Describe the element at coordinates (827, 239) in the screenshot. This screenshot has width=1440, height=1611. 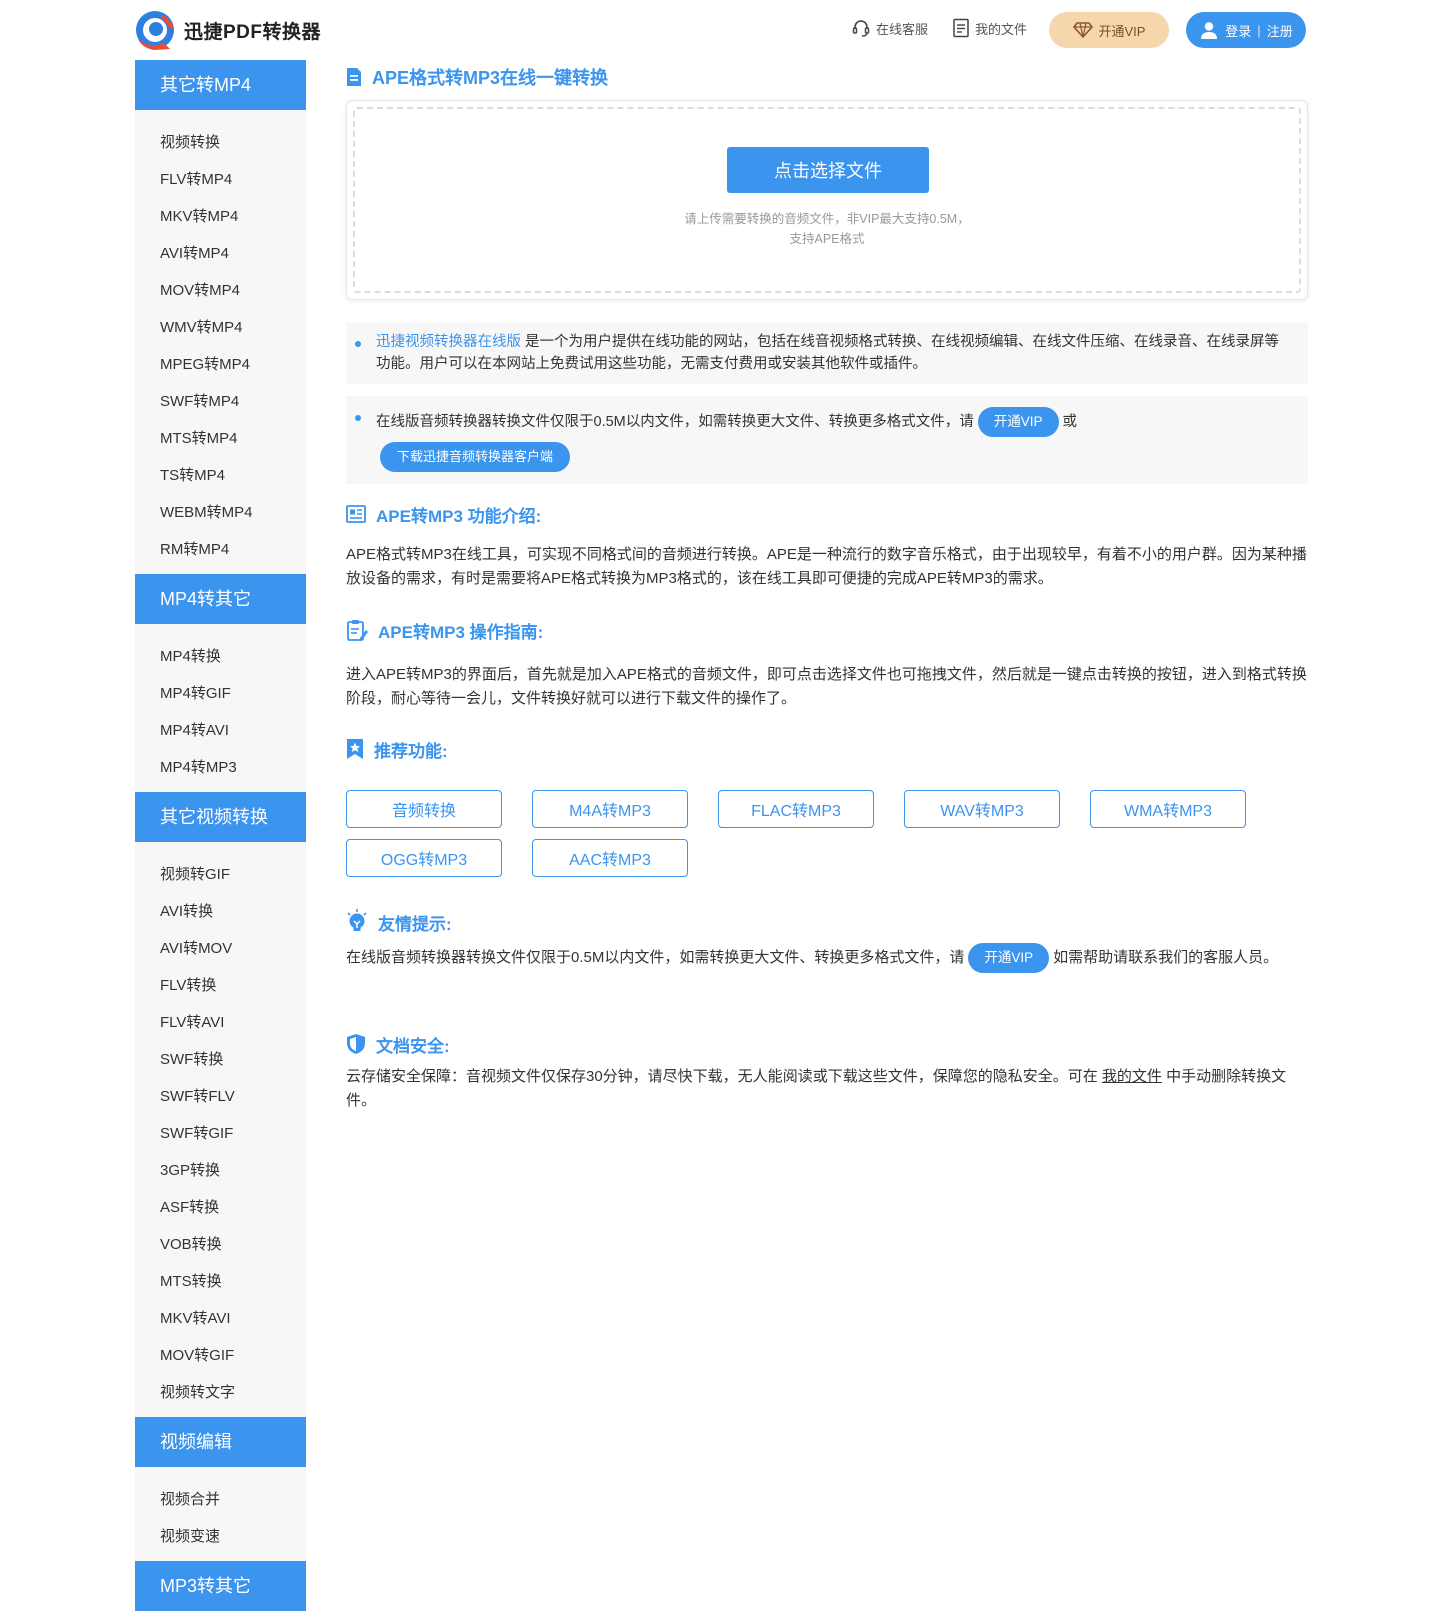
I see `upload-tip-line2: 支持APE格式` at that location.